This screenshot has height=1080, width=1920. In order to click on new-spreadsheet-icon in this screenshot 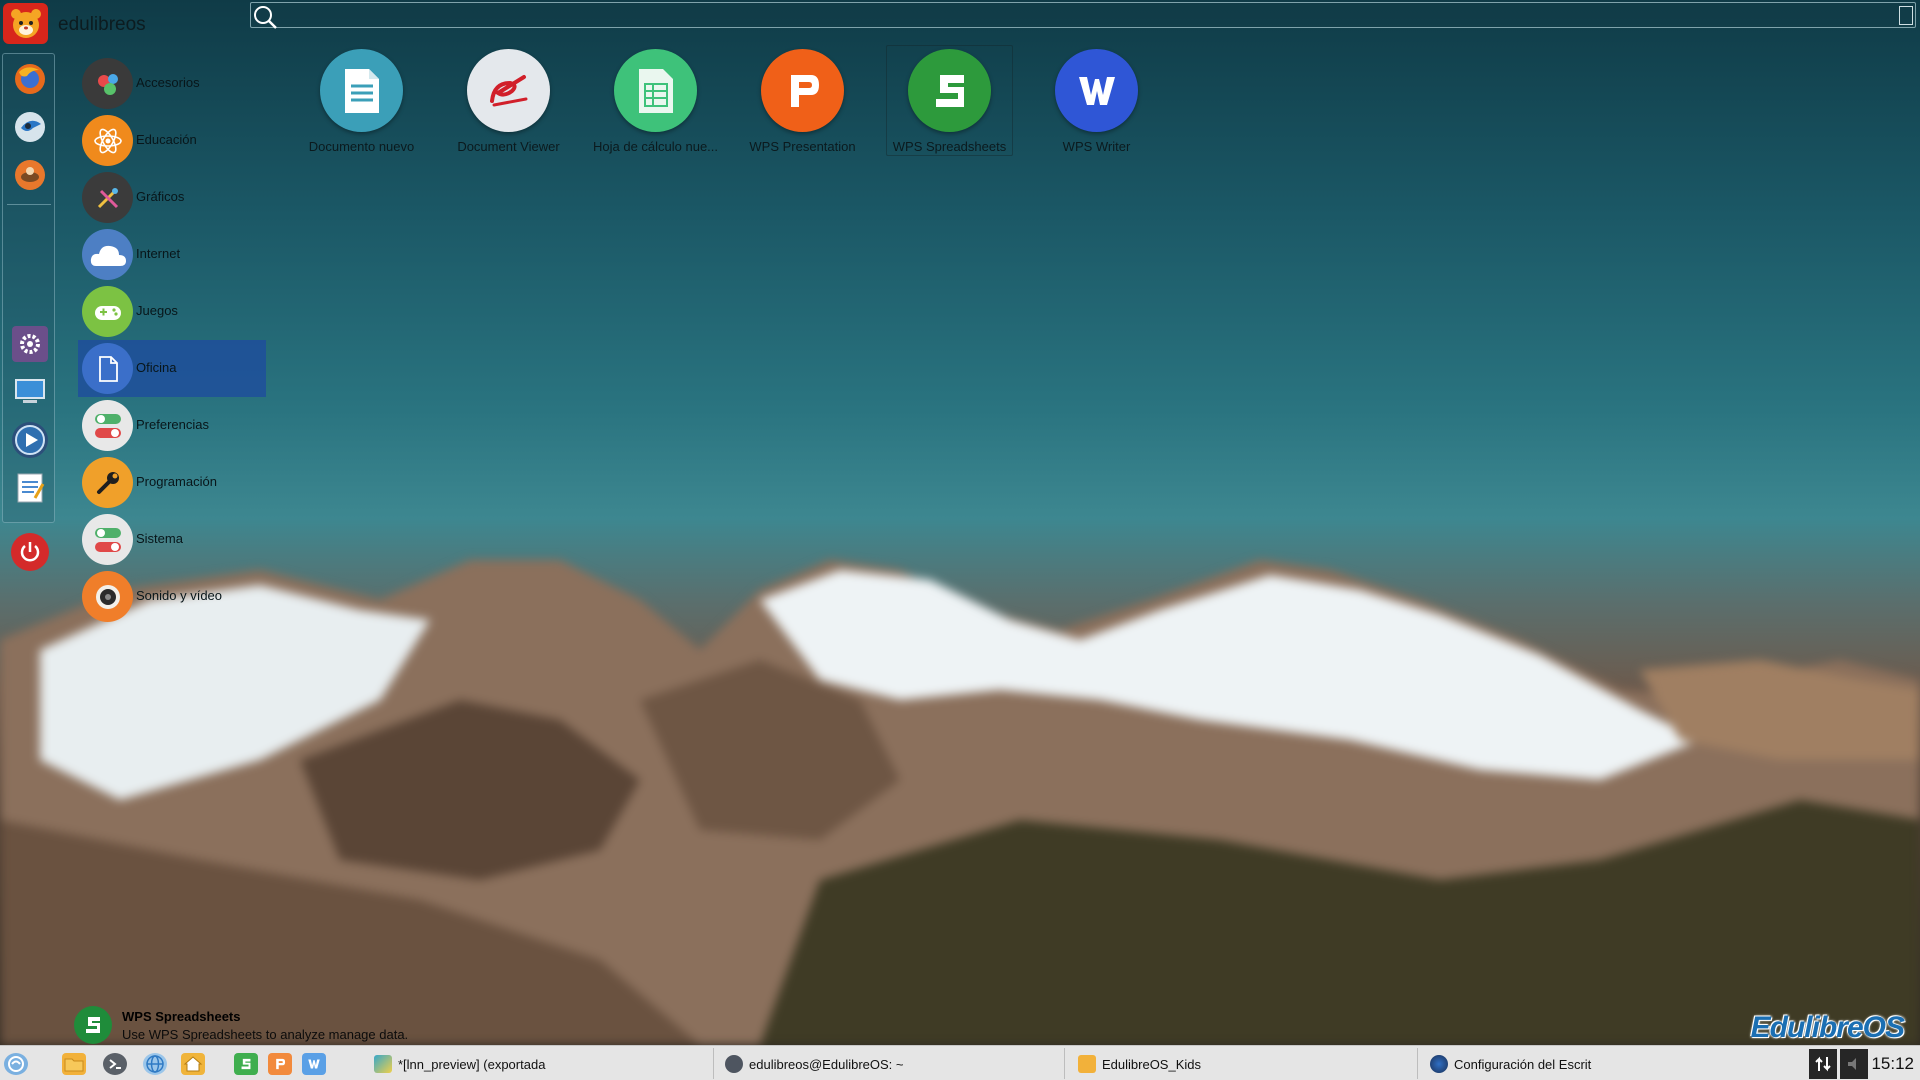, I will do `click(655, 90)`.